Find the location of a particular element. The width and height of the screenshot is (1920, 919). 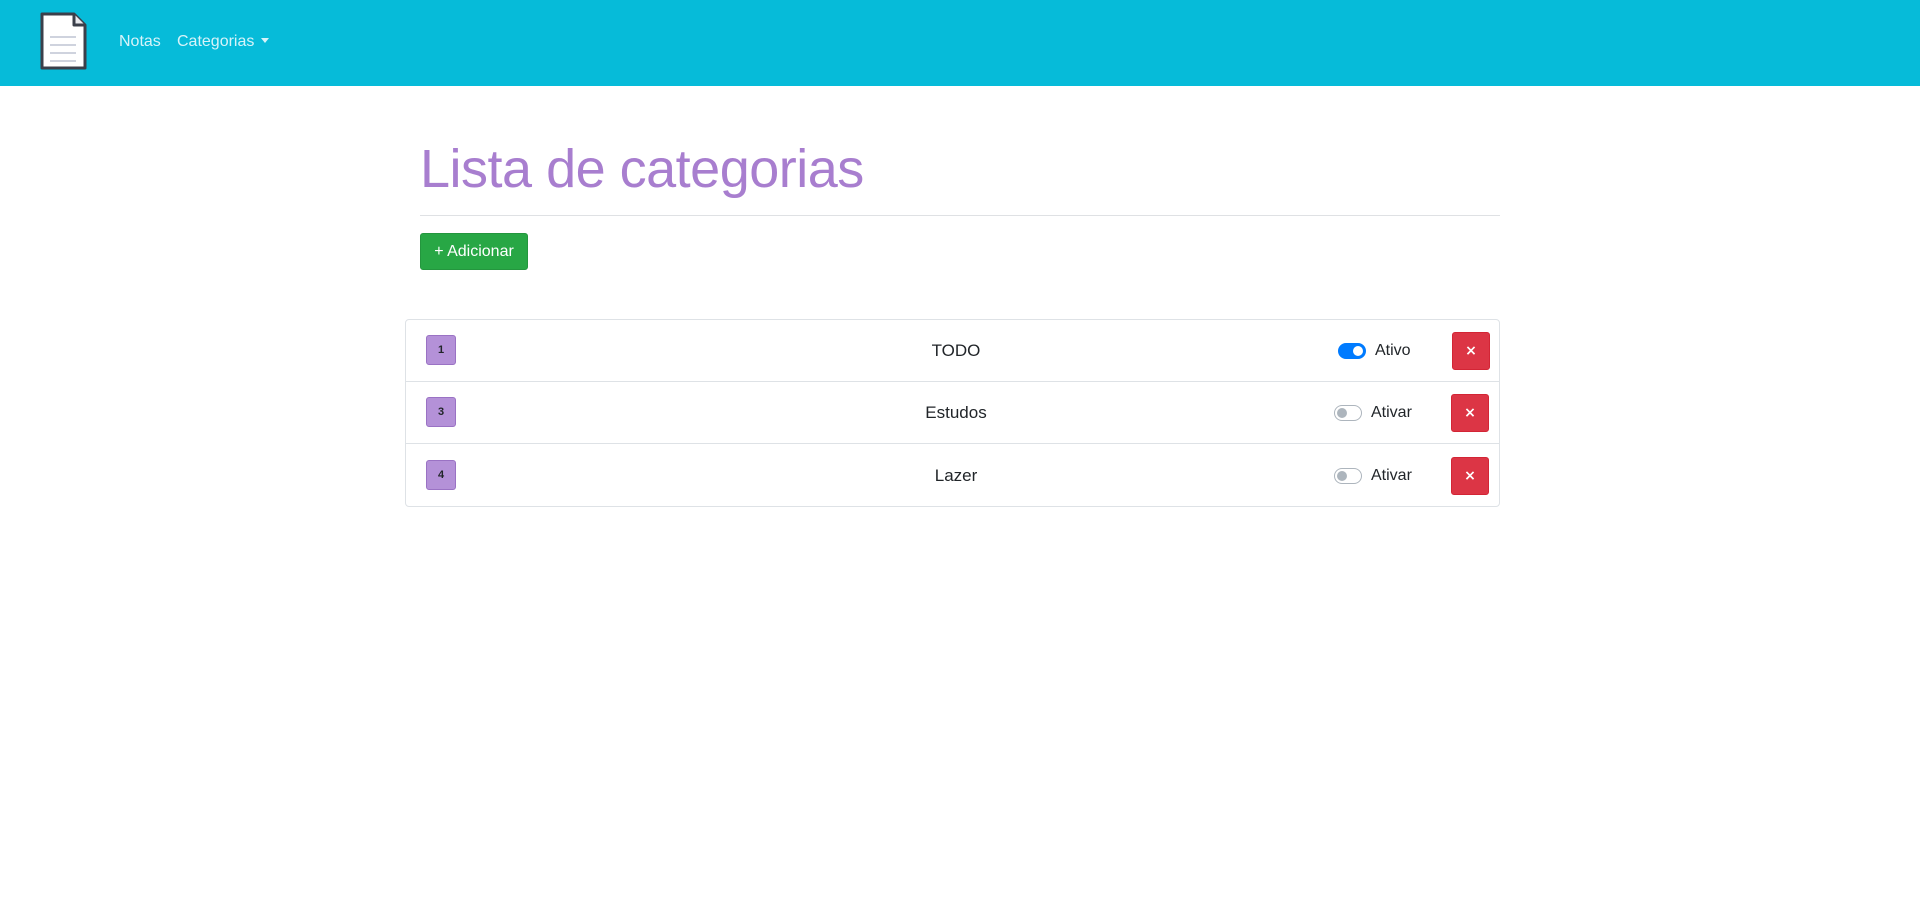

document-icon is located at coordinates (63, 41).